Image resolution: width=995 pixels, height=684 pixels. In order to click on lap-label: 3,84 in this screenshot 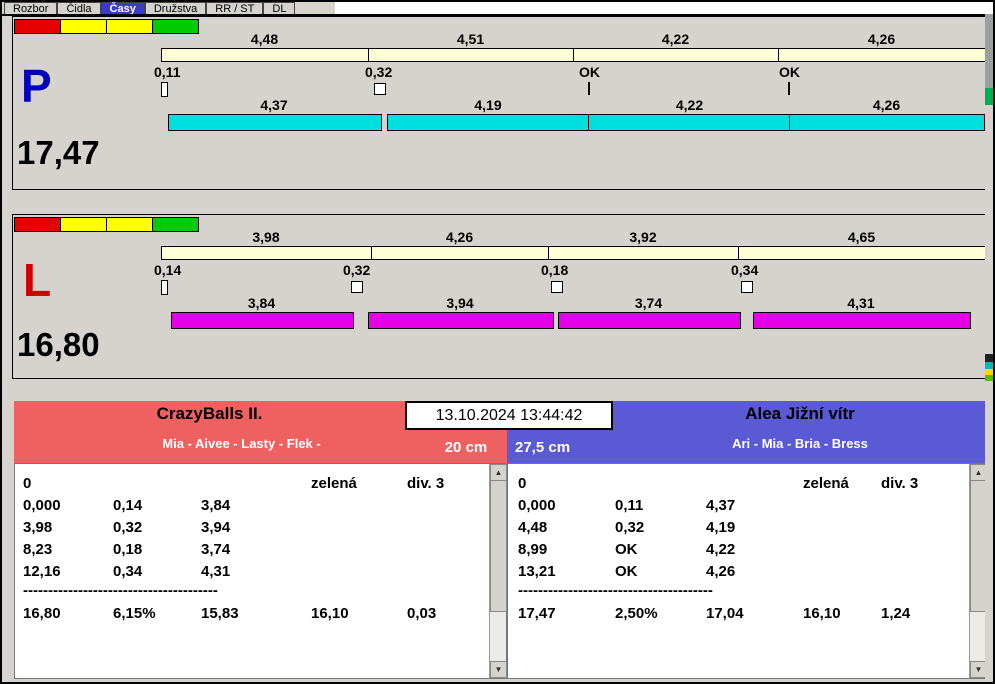, I will do `click(261, 303)`.